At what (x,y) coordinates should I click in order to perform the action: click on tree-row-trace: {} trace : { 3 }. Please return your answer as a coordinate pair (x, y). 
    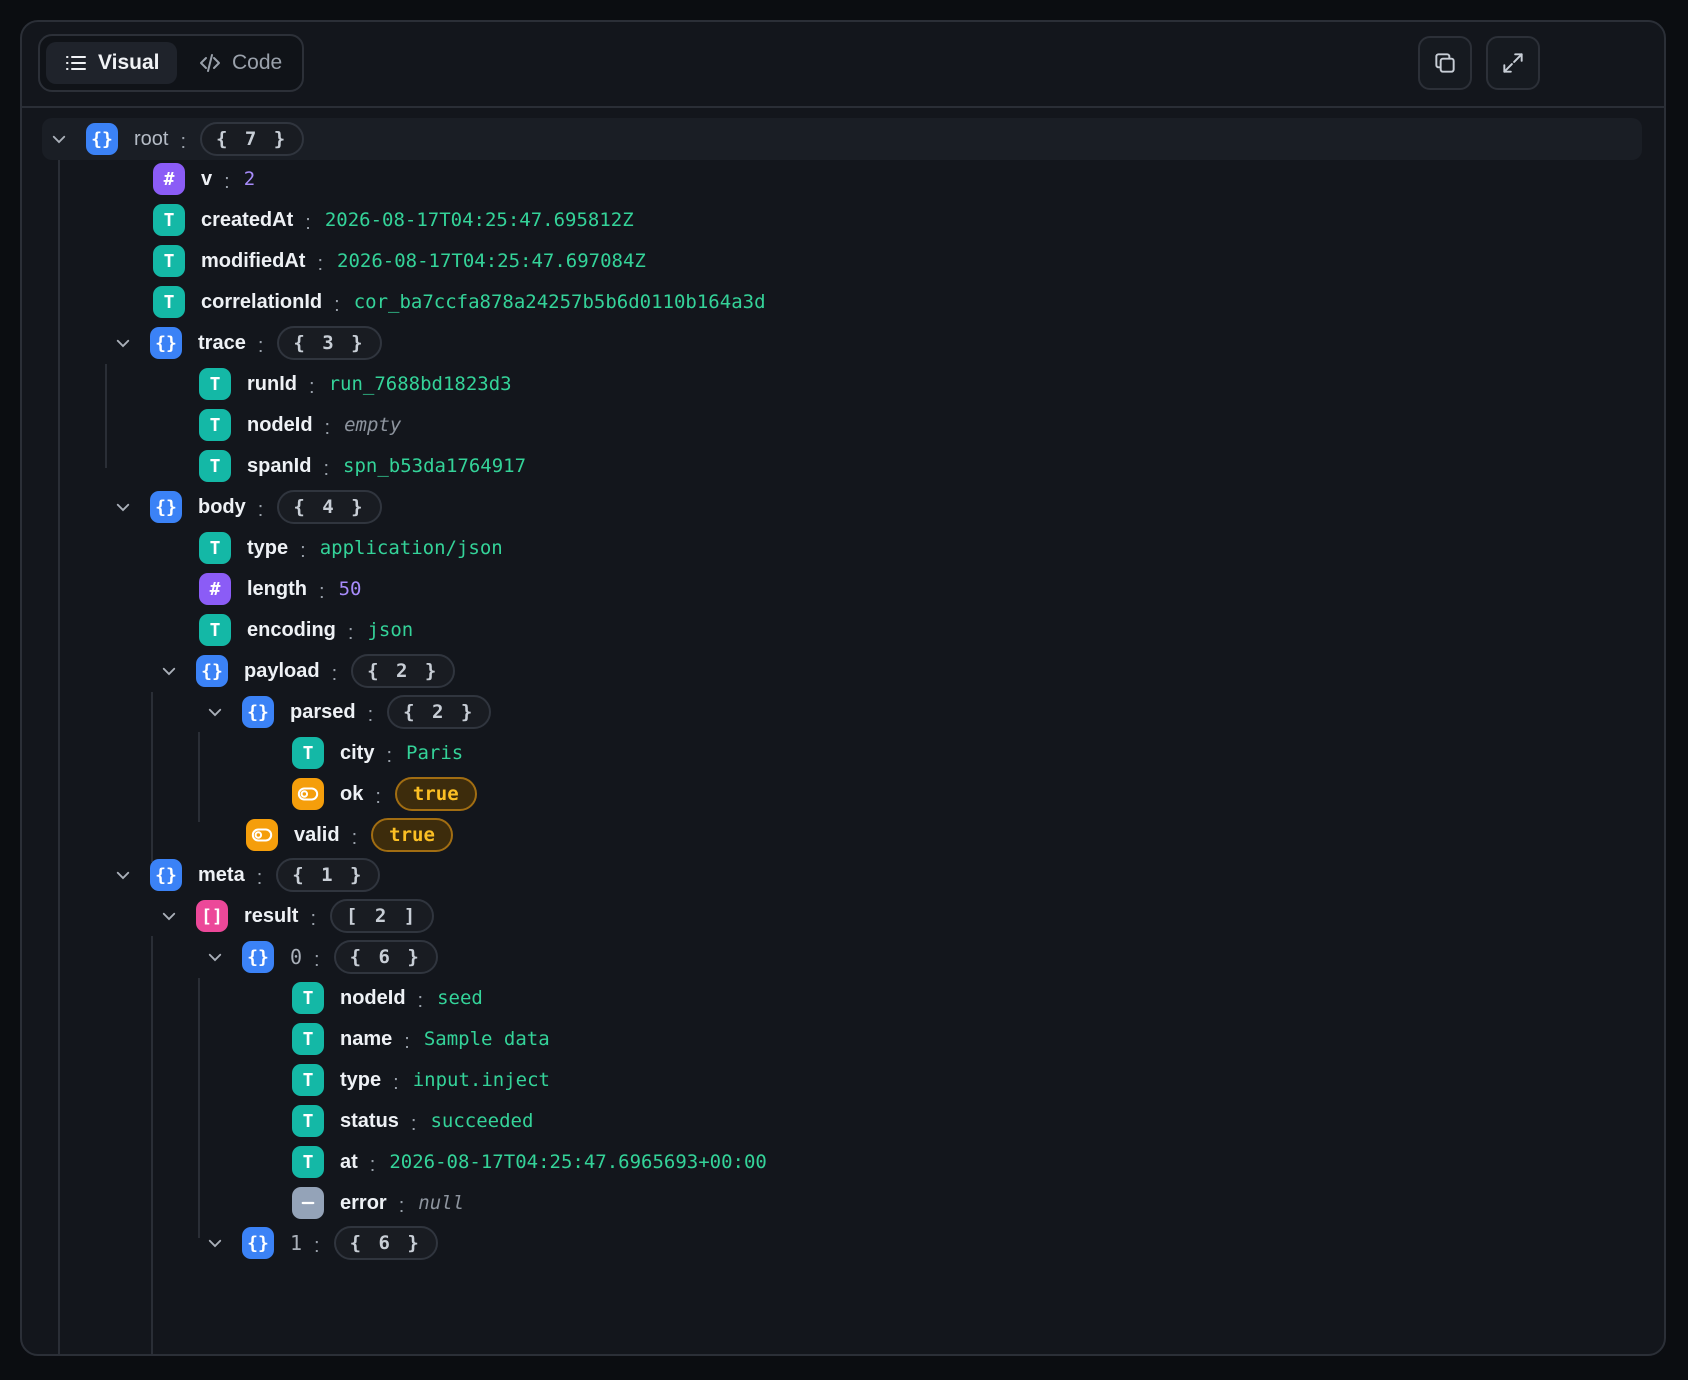
    Looking at the image, I should click on (245, 343).